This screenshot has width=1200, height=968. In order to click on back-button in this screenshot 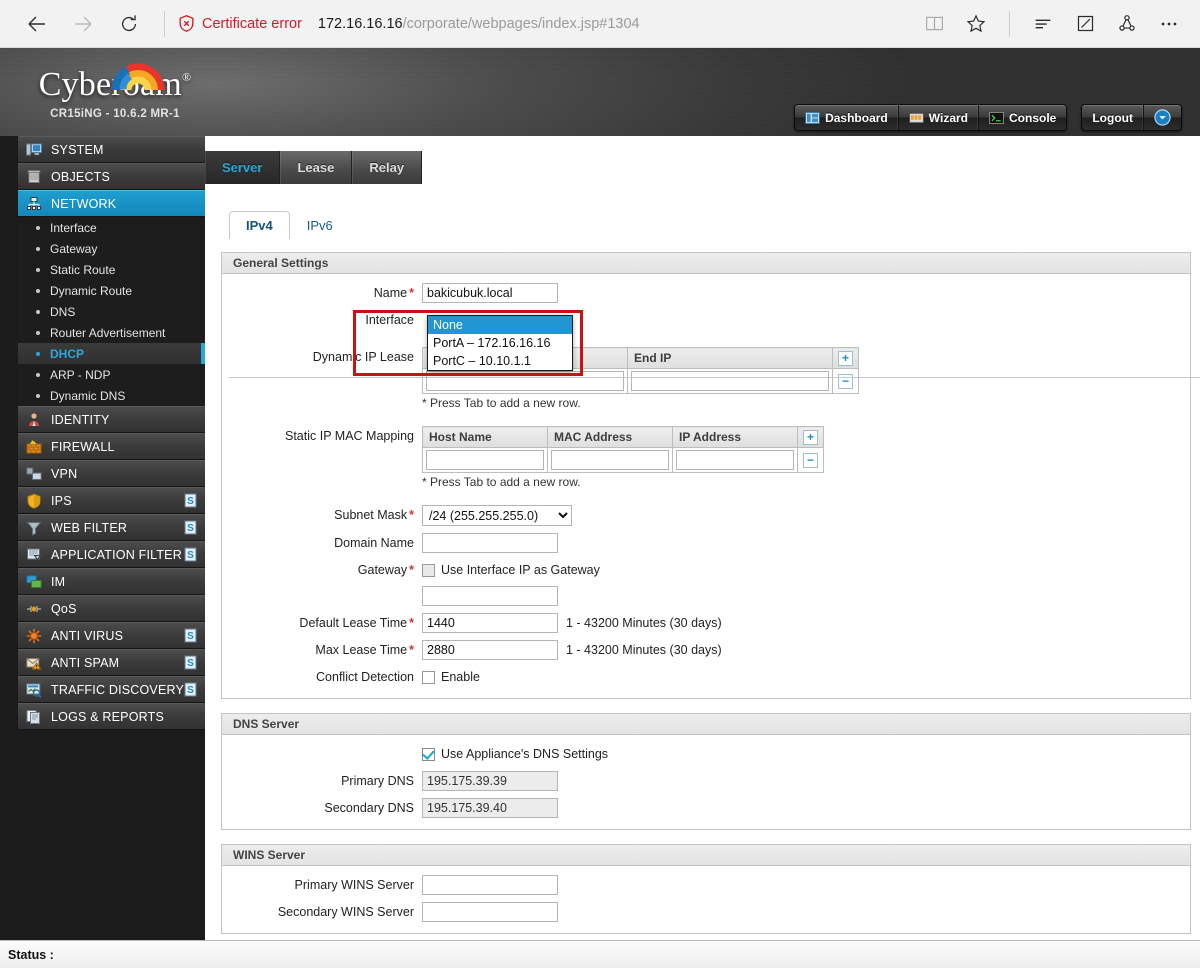, I will do `click(37, 24)`.